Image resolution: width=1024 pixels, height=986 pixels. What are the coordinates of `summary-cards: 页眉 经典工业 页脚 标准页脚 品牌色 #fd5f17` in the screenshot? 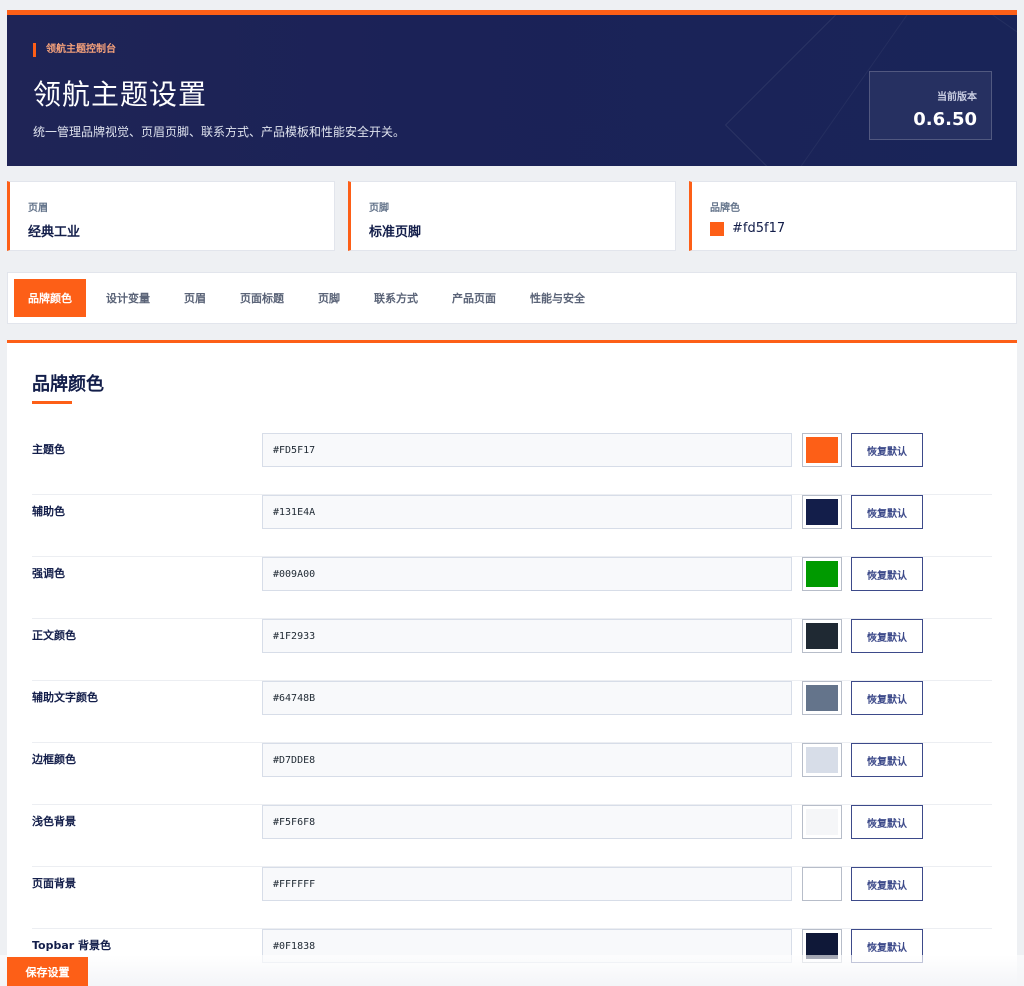 It's located at (512, 216).